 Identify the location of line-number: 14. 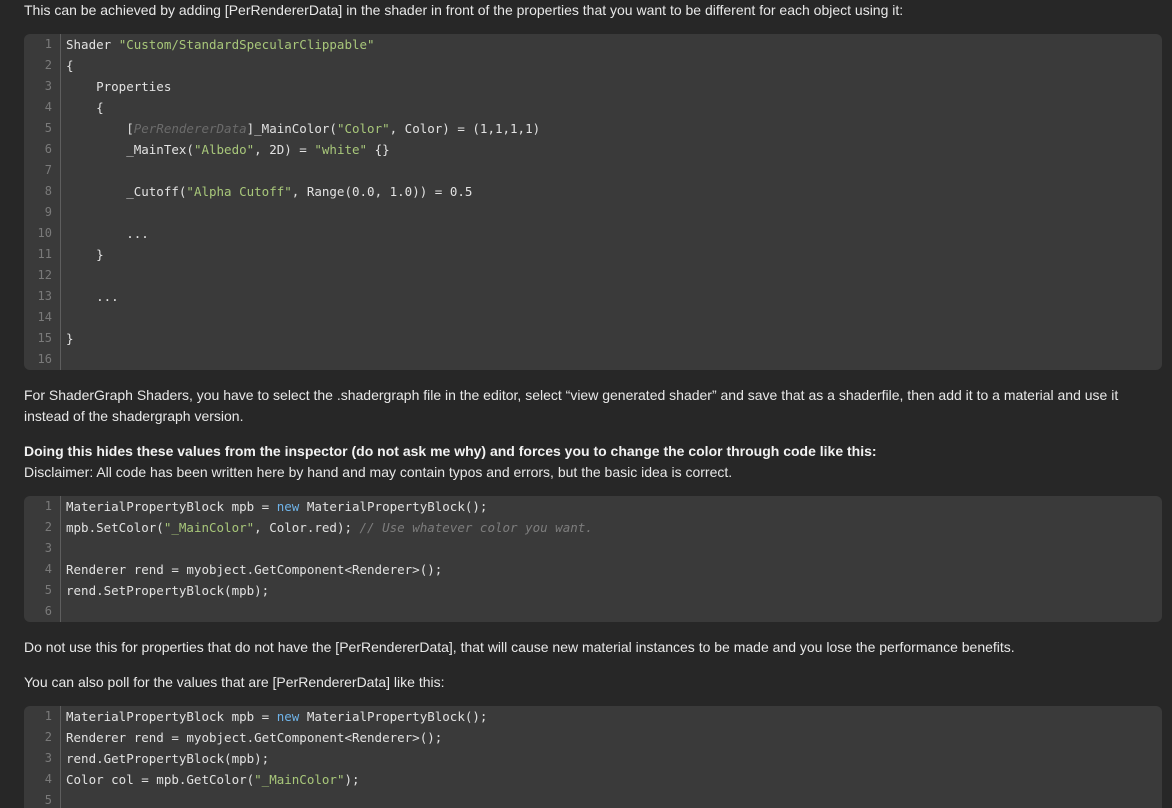
(44, 317).